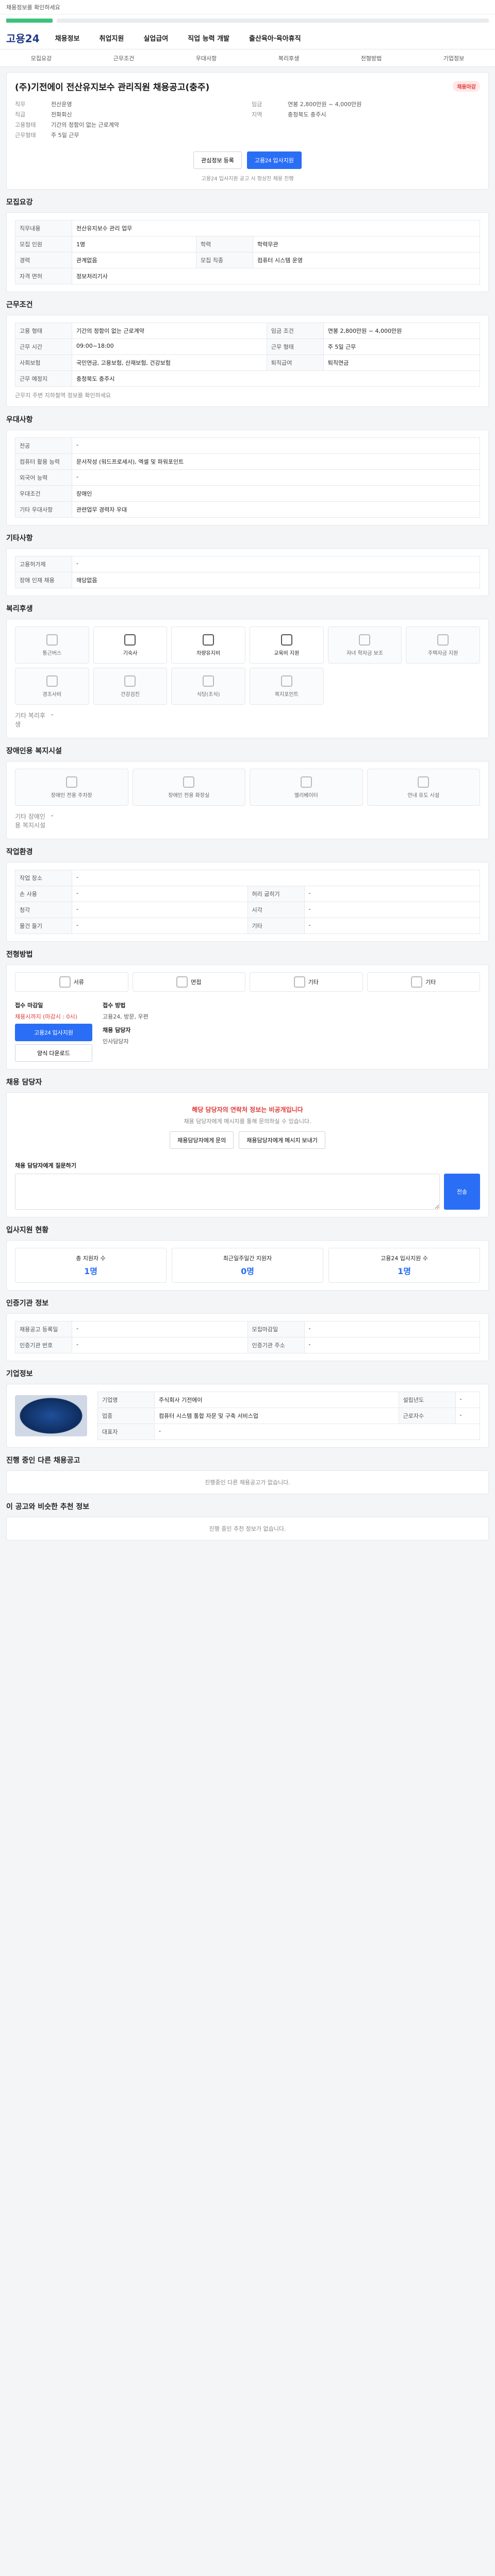 The height and width of the screenshot is (2576, 495). I want to click on row-key: 장애 인재 채용, so click(43, 580).